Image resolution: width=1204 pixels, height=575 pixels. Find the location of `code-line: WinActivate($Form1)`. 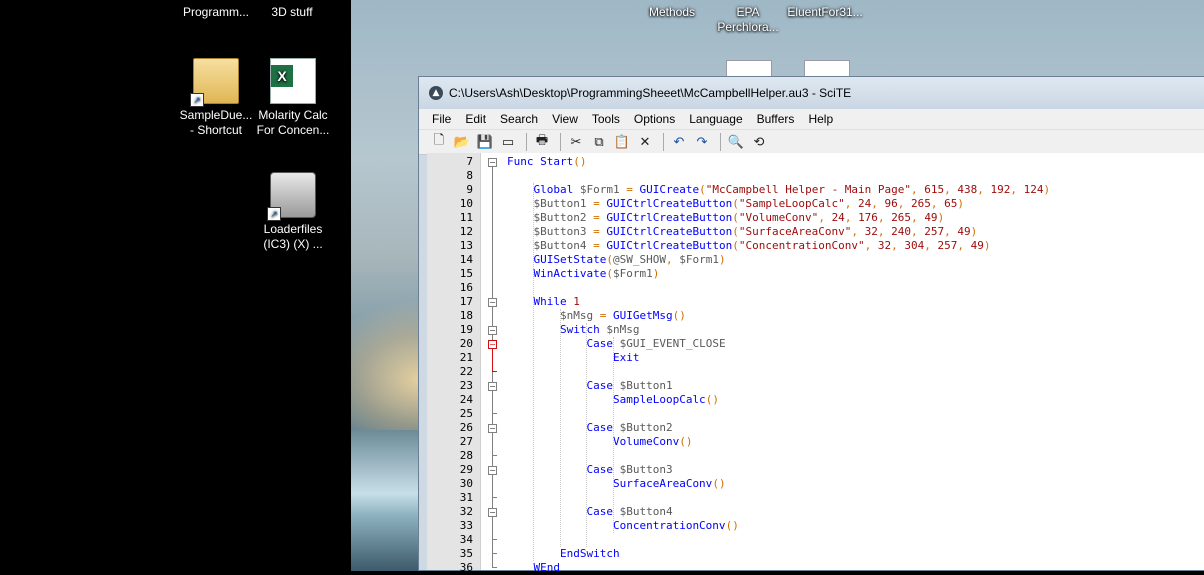

code-line: WinActivate($Form1) is located at coordinates (855, 274).